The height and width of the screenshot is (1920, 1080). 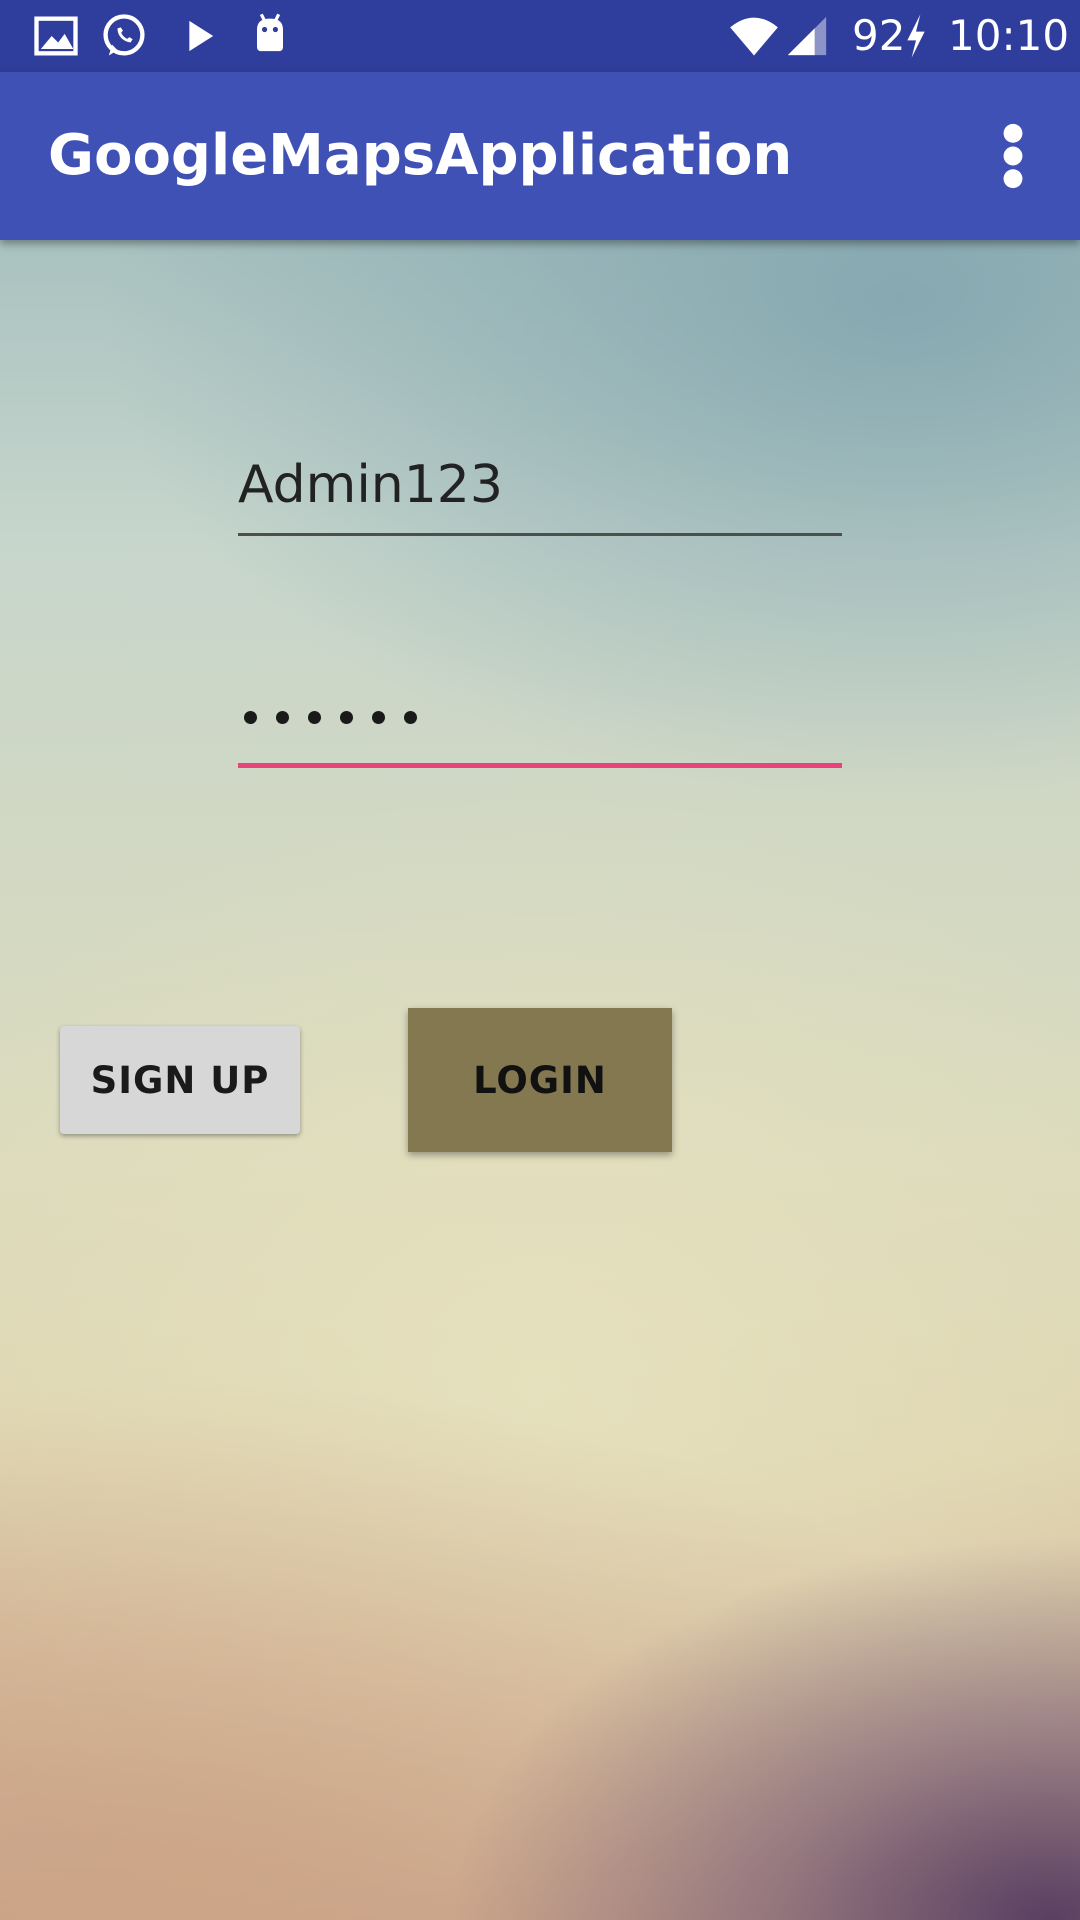 What do you see at coordinates (540, 1080) in the screenshot?
I see `login-button: LOGIN` at bounding box center [540, 1080].